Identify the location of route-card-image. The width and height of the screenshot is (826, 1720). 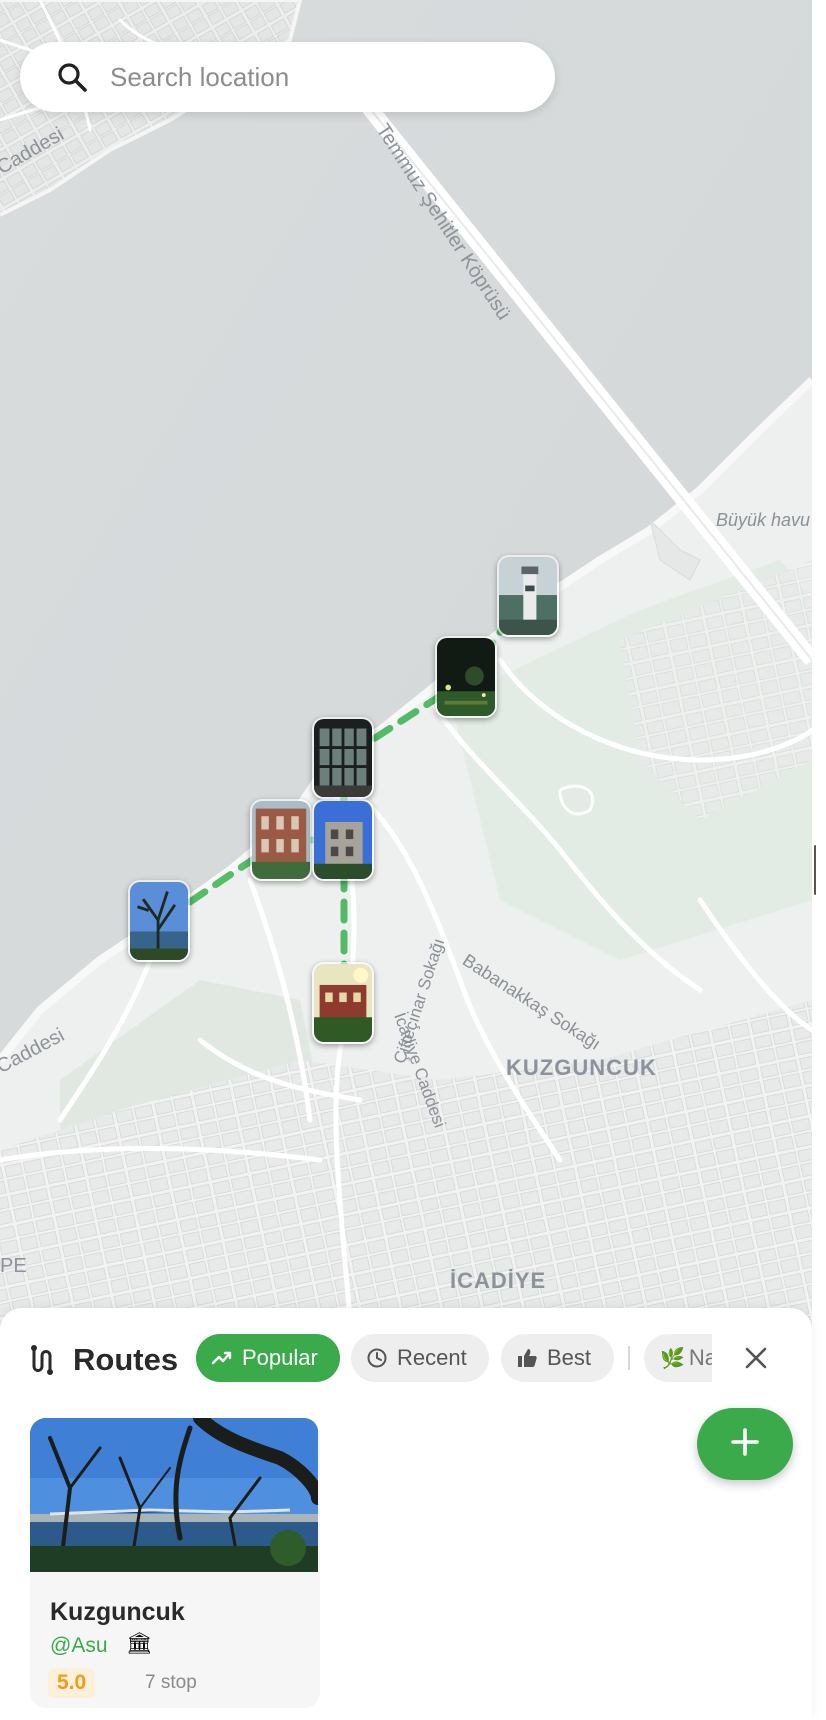
(174, 1495).